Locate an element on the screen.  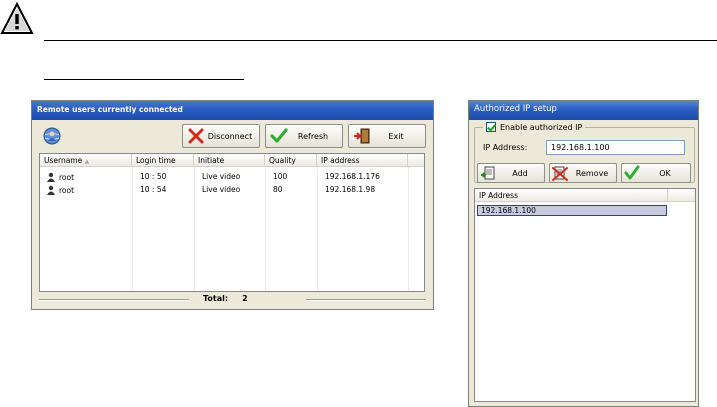
remote-users-title: Remote users currently connected is located at coordinates (232, 110).